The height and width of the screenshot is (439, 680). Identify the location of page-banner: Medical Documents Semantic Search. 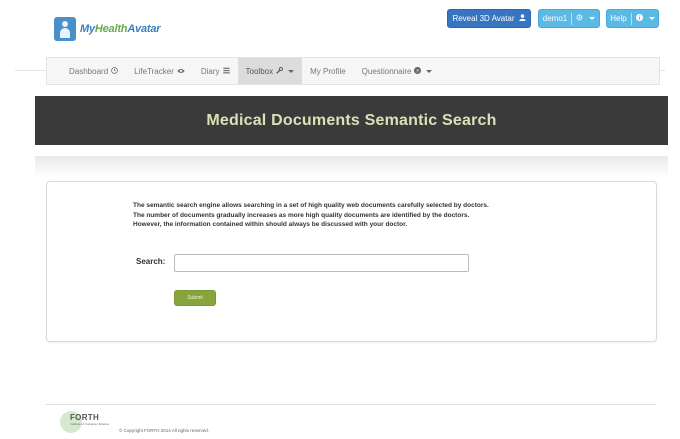
(351, 120).